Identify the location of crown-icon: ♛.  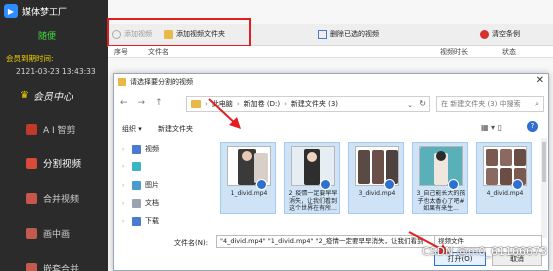
(24, 95).